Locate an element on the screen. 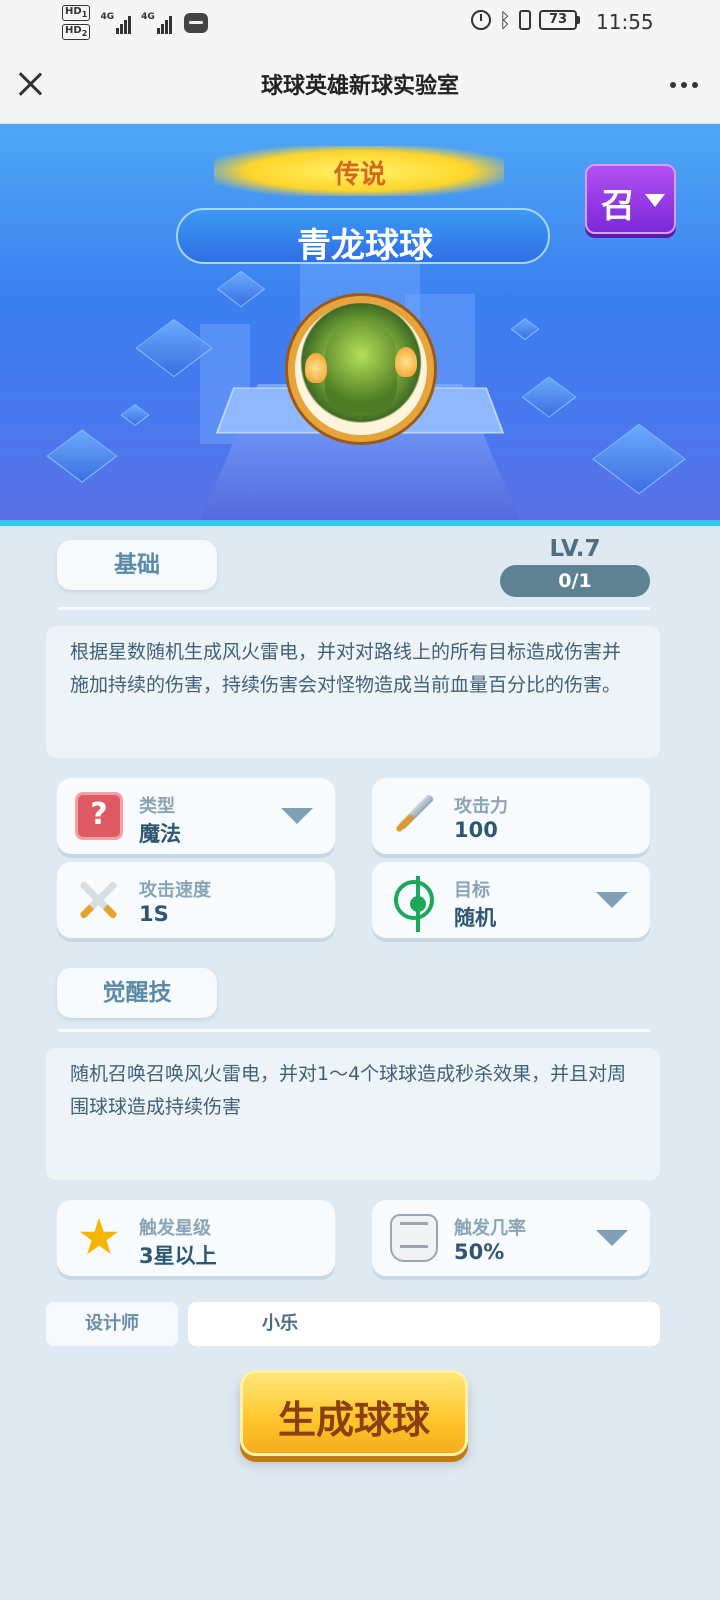 Image resolution: width=720 pixels, height=1600 pixels. vibrate-icon is located at coordinates (525, 20).